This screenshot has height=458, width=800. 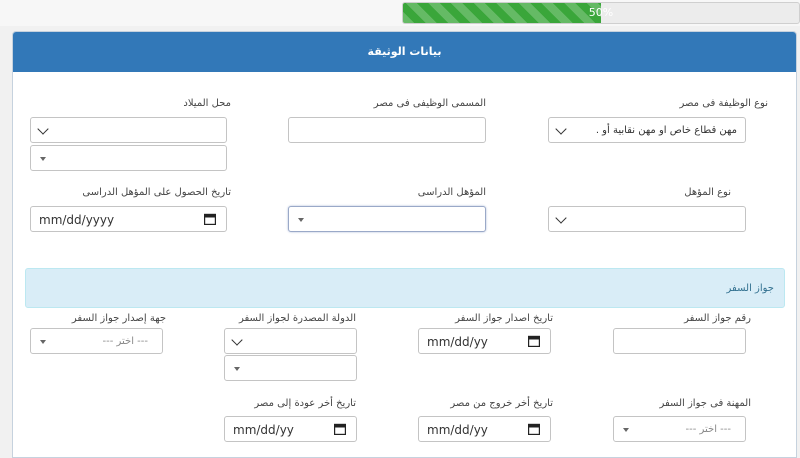 I want to click on passport-issue-date-input: mm/dd/yy, so click(x=484, y=341).